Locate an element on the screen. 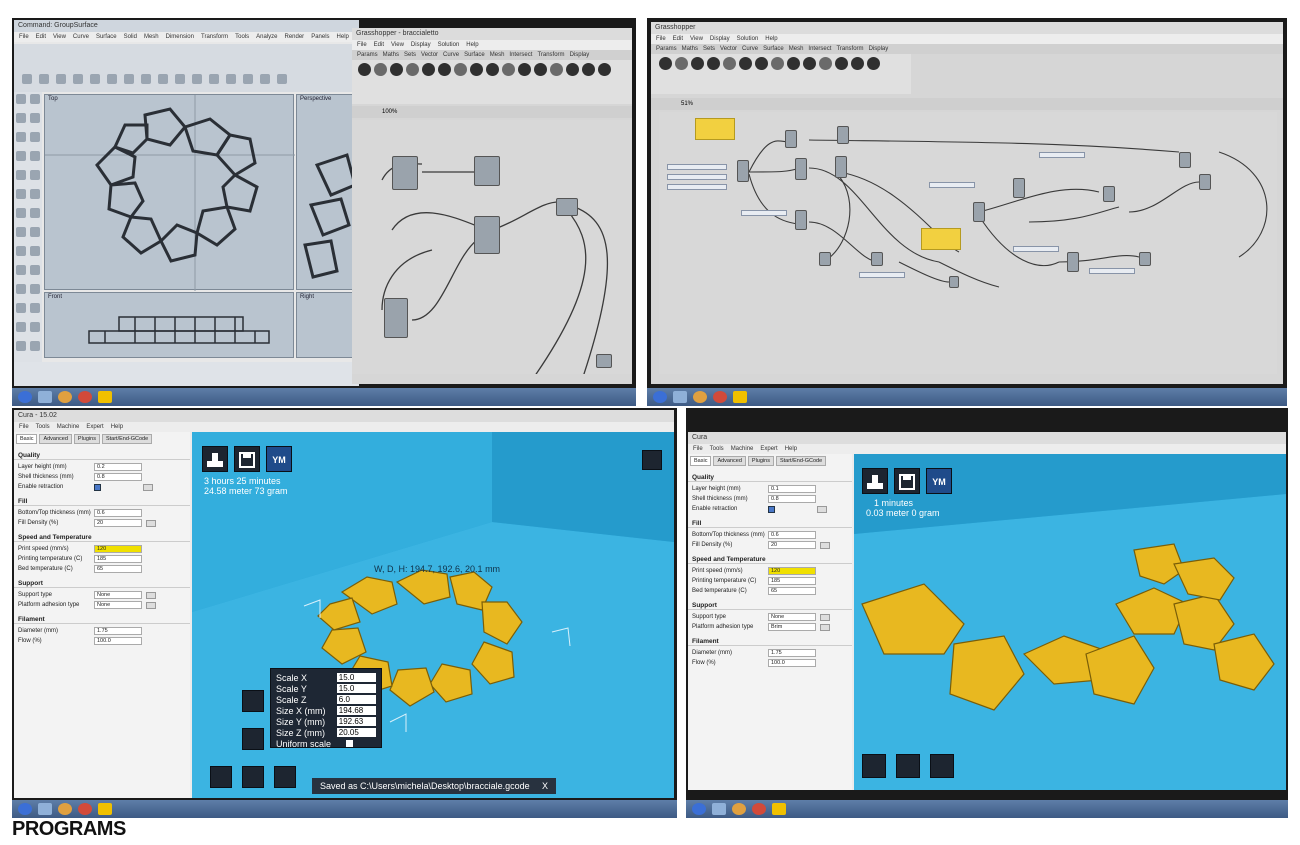 The height and width of the screenshot is (845, 1300). scale-z-input: 6.0 is located at coordinates (356, 699).